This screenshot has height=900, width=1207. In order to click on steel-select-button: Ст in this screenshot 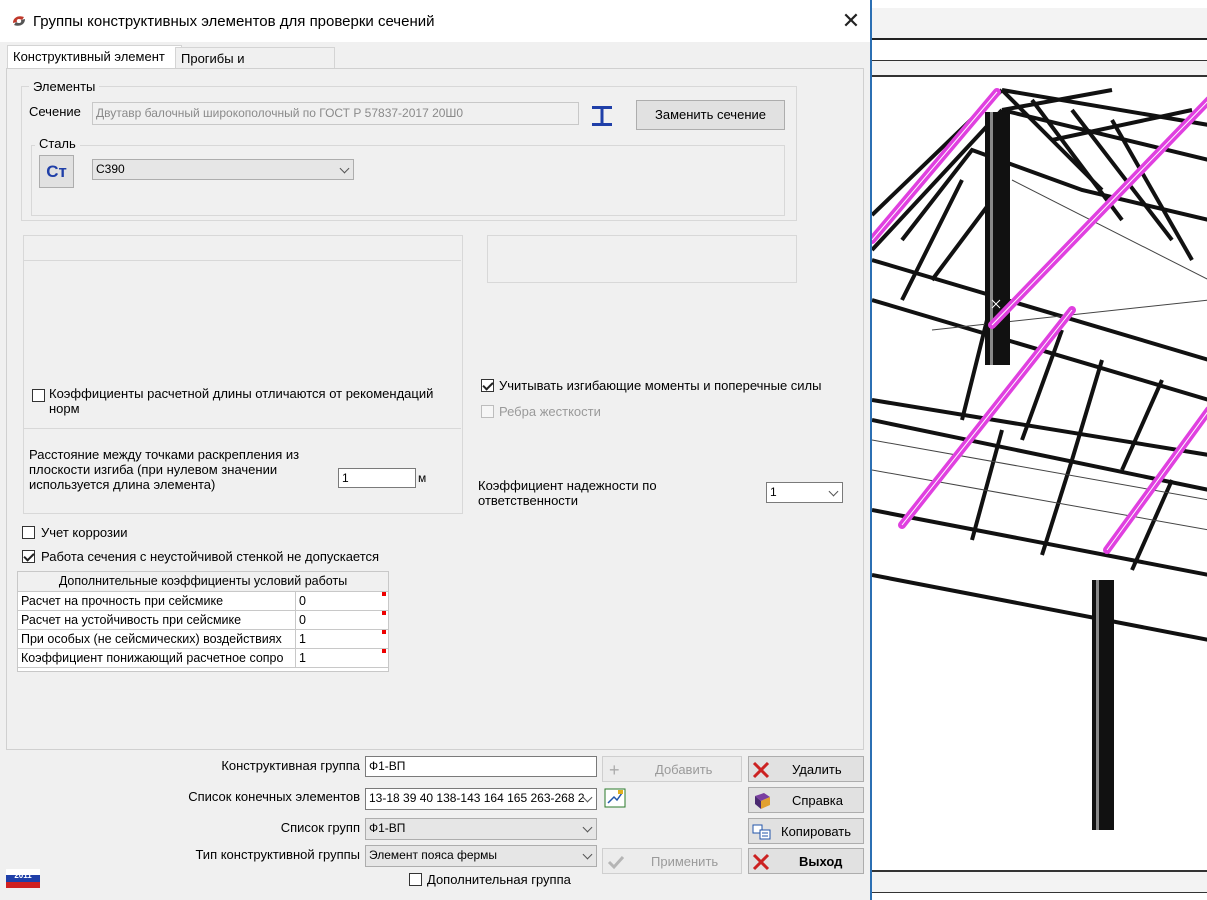, I will do `click(56, 171)`.